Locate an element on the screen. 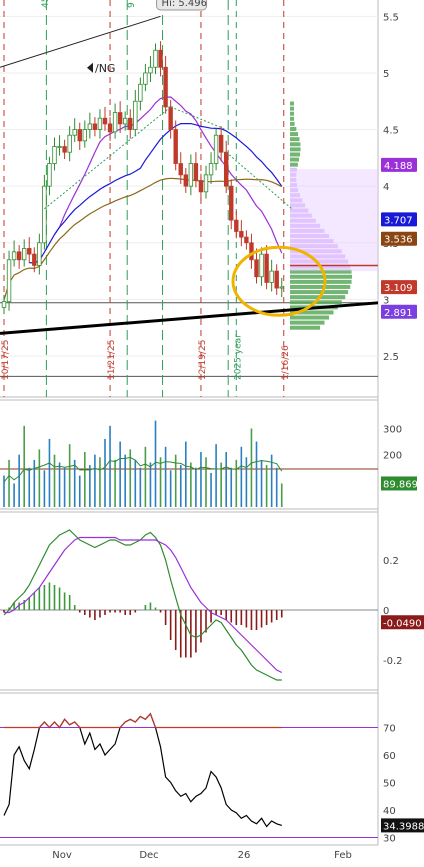 The height and width of the screenshot is (867, 424). rsi-tick-label: 60 is located at coordinates (389, 756).